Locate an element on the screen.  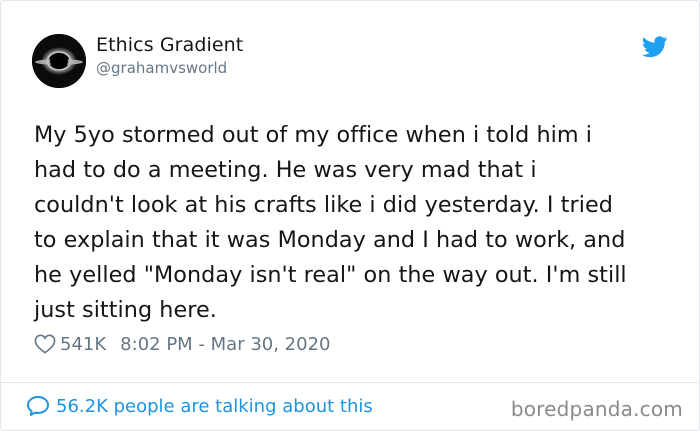
author-display-name: Ethics Gradient is located at coordinates (169, 45).